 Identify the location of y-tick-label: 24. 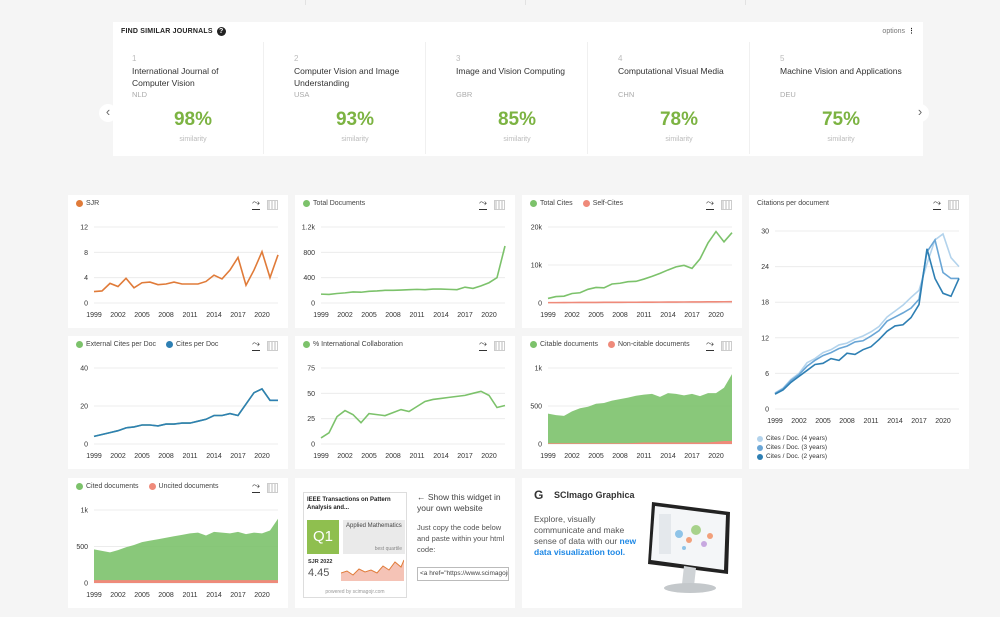
(765, 267).